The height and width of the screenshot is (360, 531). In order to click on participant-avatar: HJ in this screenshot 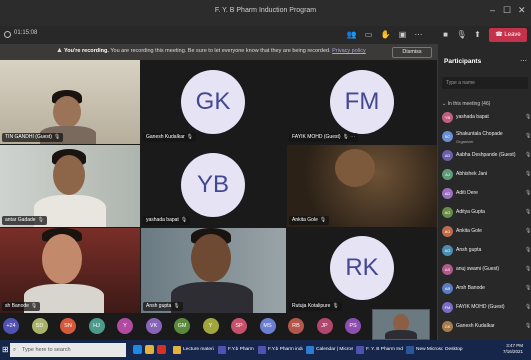, I will do `click(96, 326)`.